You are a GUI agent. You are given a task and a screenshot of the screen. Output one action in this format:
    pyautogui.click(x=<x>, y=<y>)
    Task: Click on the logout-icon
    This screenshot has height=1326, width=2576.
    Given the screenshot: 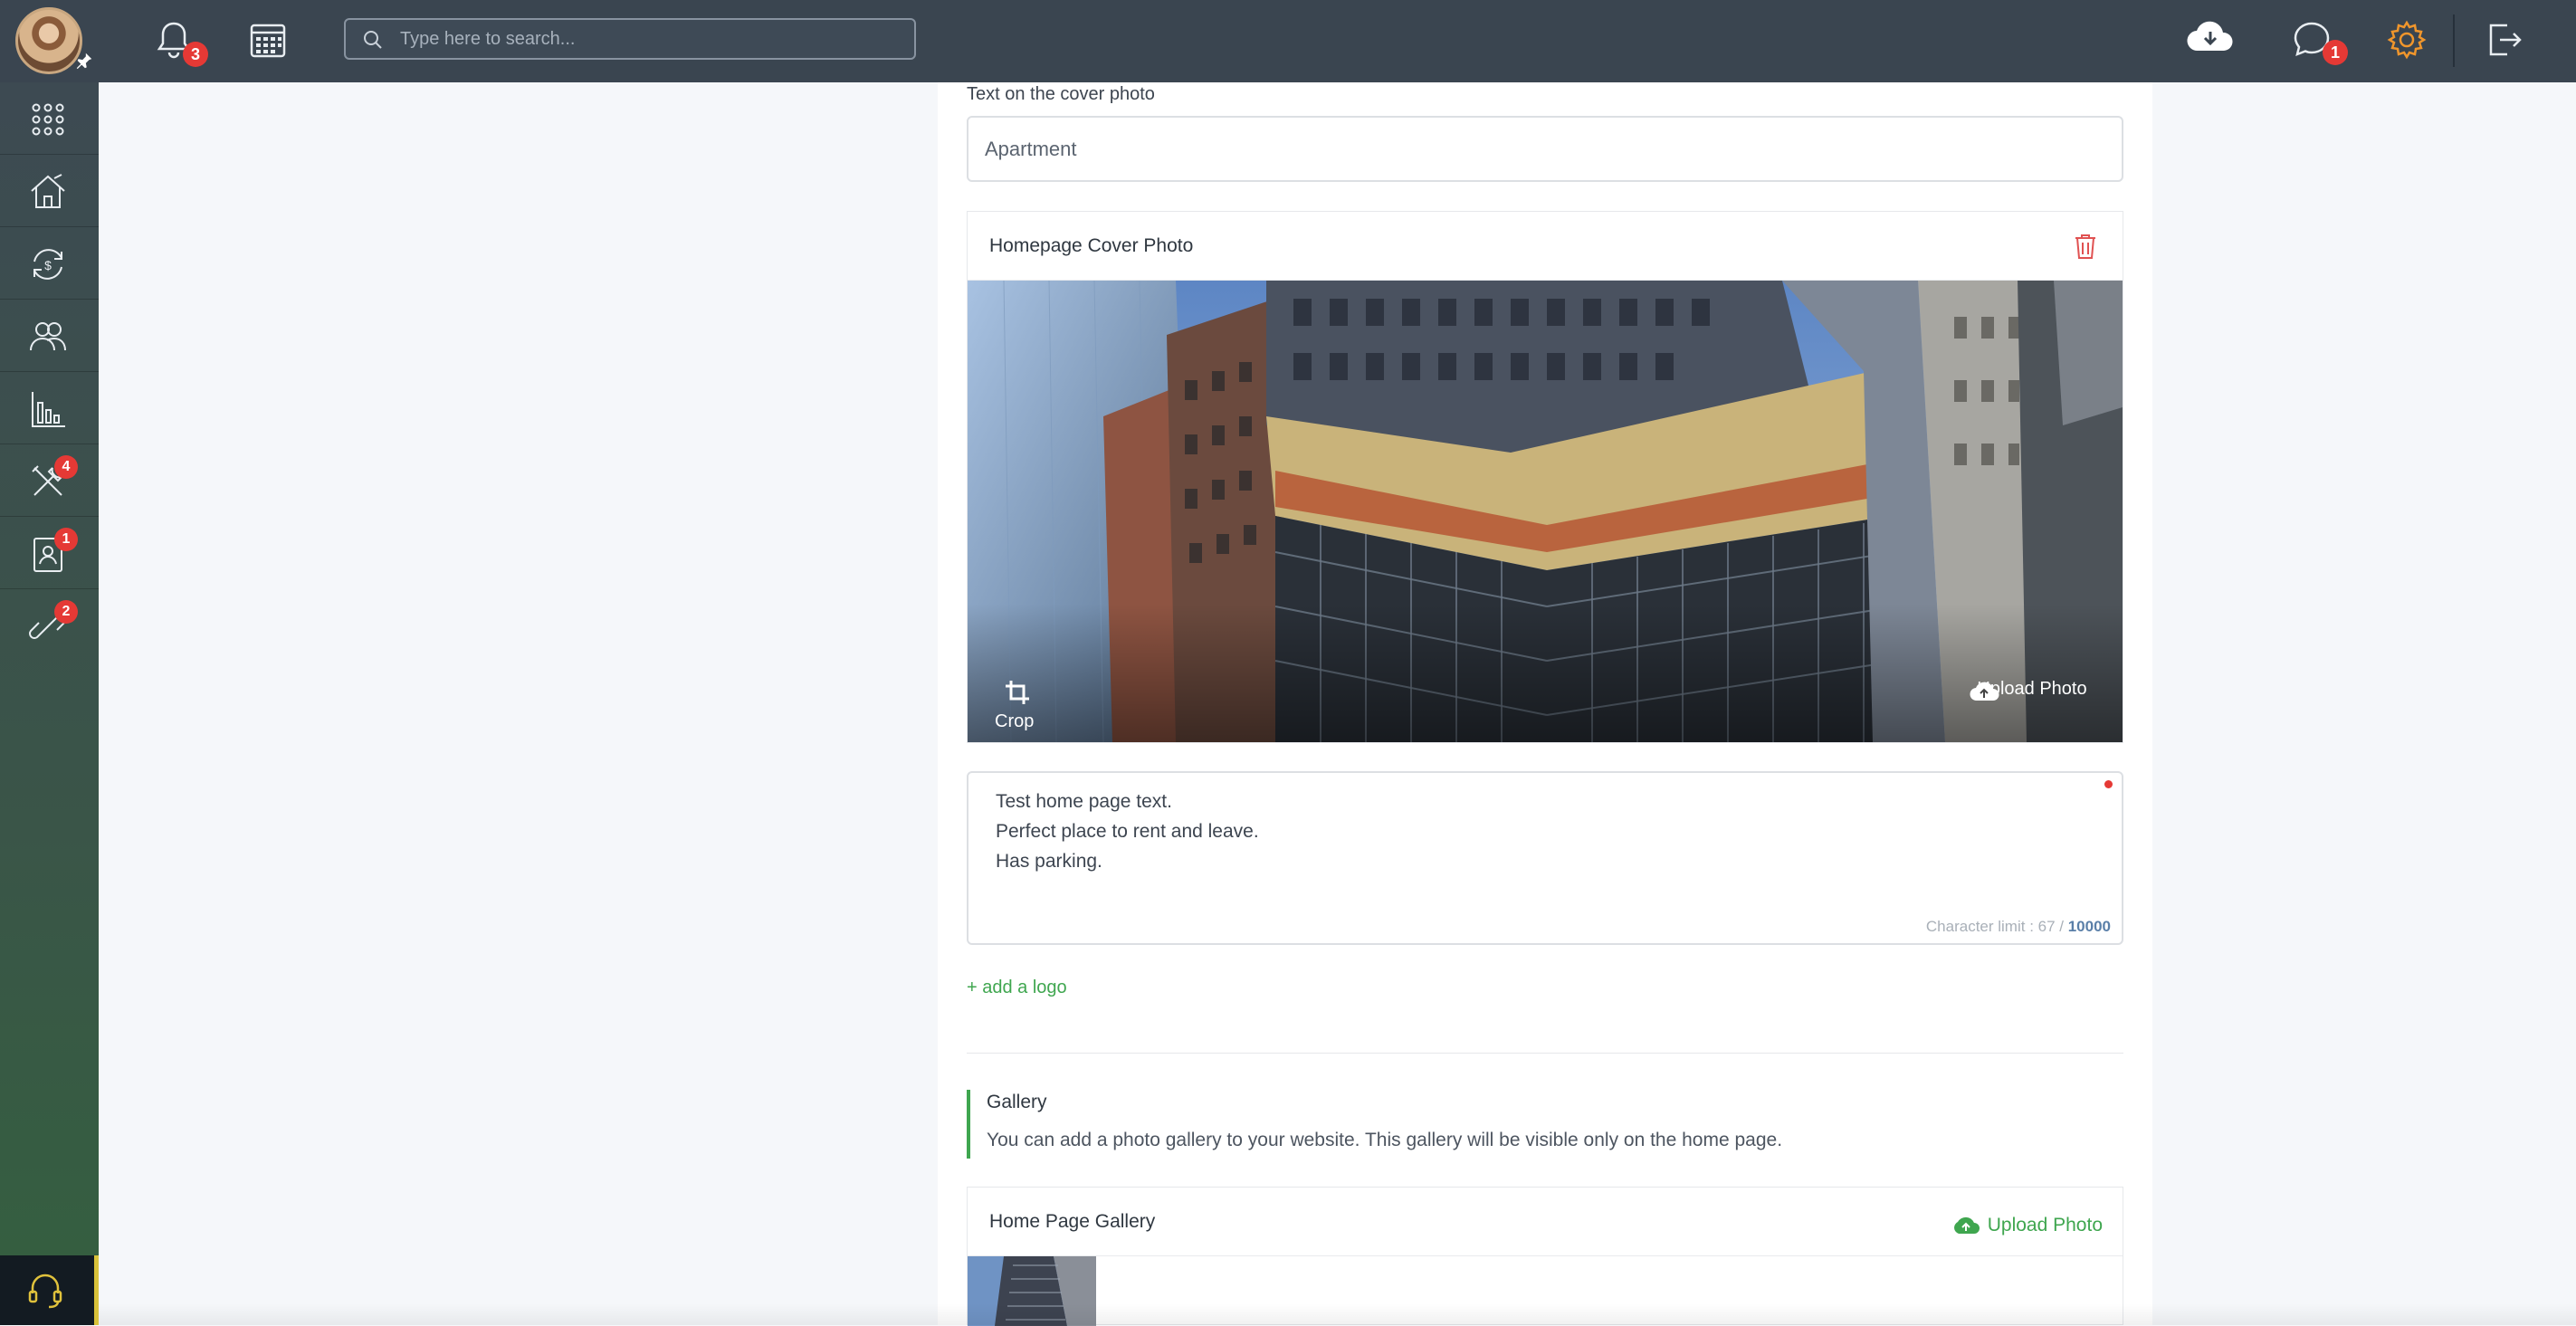 What is the action you would take?
    pyautogui.click(x=2503, y=40)
    